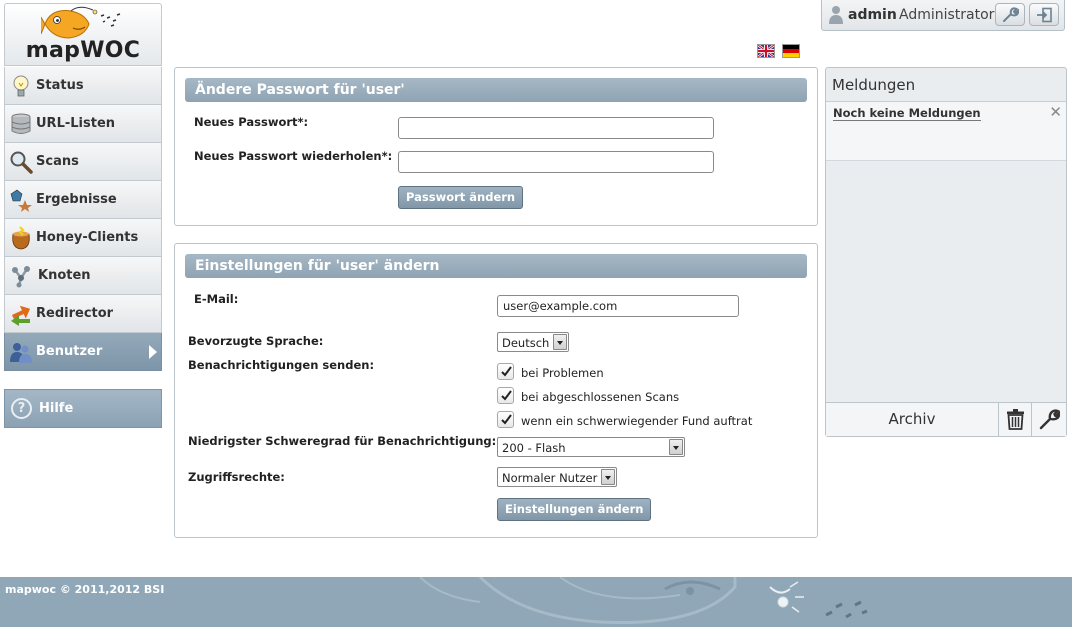 This screenshot has width=1072, height=627. I want to click on severity-select: 200 - Flash, so click(591, 447).